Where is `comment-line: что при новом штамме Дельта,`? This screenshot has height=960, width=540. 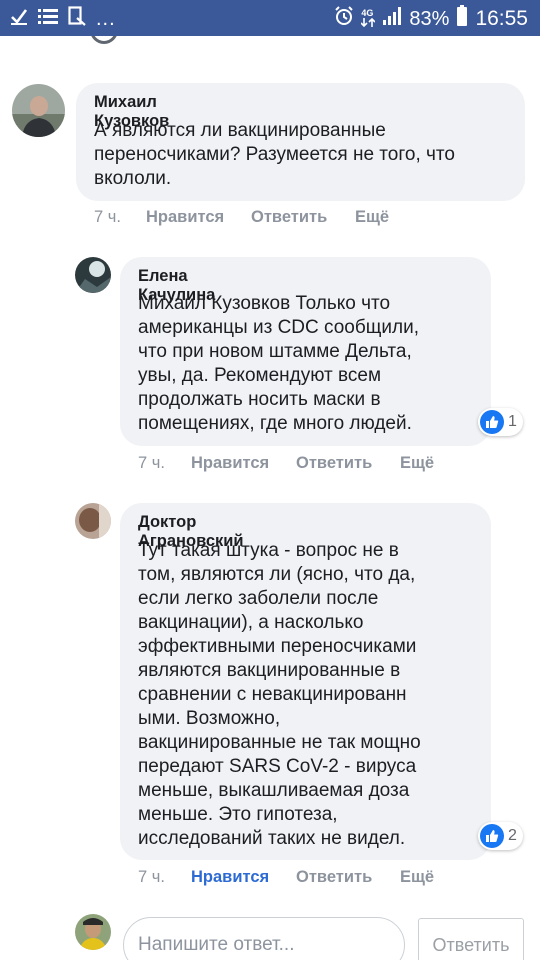
comment-line: что при новом штамме Дельта, is located at coordinates (275, 351).